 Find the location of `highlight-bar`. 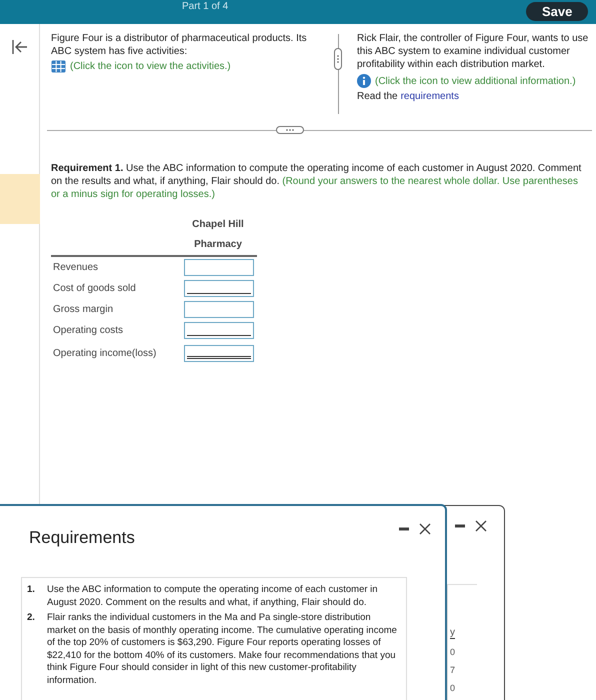

highlight-bar is located at coordinates (20, 199).